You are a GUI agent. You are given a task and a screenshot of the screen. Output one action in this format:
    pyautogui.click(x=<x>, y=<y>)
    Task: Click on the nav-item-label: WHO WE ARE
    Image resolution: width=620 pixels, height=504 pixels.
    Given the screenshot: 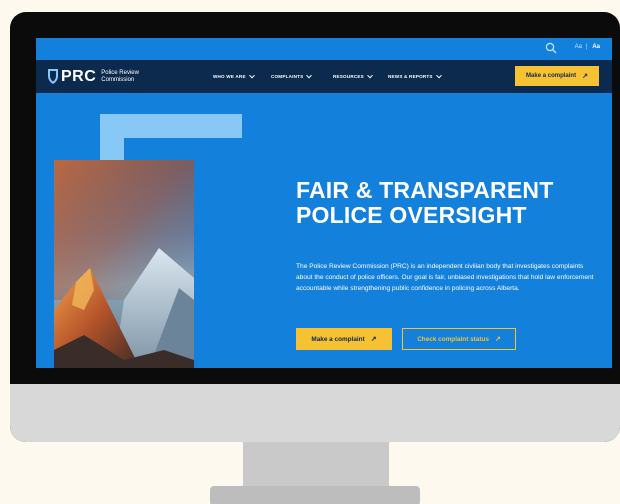 What is the action you would take?
    pyautogui.click(x=229, y=76)
    